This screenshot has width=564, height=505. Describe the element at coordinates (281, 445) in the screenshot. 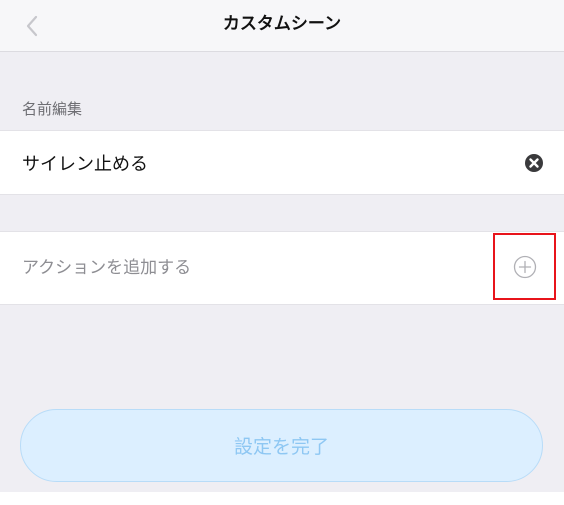

I see `complete-settings-button: 設定を完了` at that location.